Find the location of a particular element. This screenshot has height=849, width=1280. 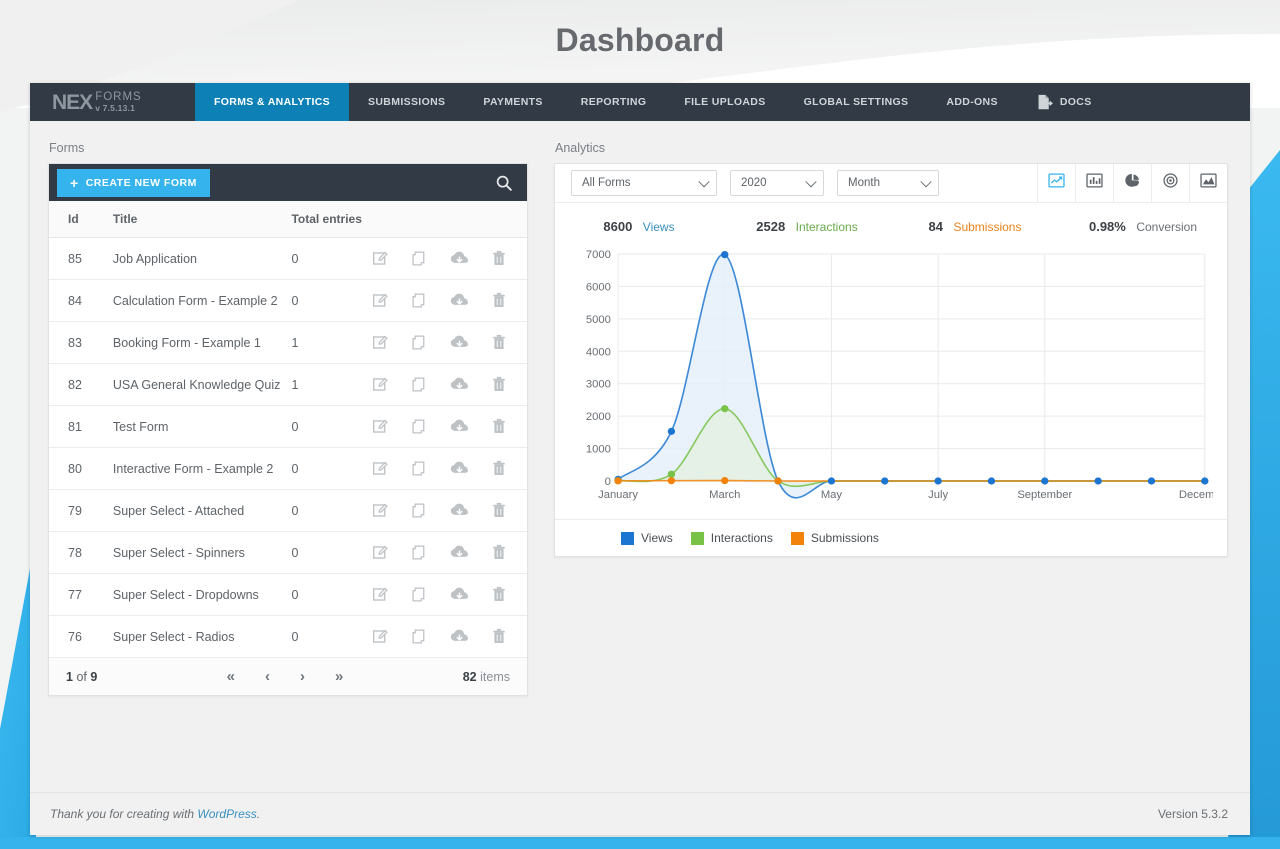

nav-payments: PAYMENTS is located at coordinates (512, 102).